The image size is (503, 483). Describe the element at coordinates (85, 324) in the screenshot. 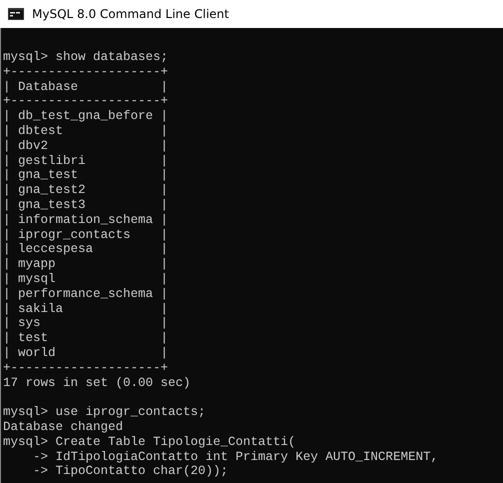

I see `console-line: | sys |` at that location.